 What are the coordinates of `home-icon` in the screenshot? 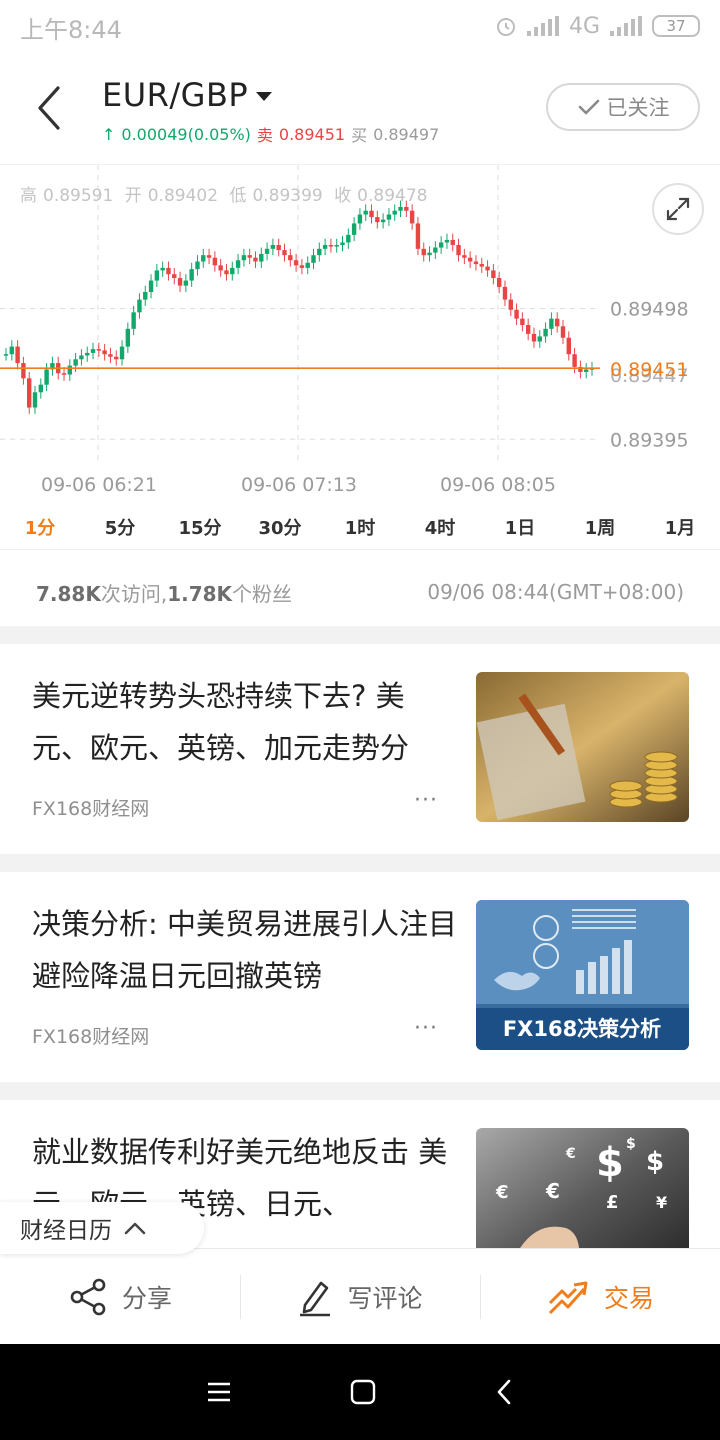 It's located at (363, 1392).